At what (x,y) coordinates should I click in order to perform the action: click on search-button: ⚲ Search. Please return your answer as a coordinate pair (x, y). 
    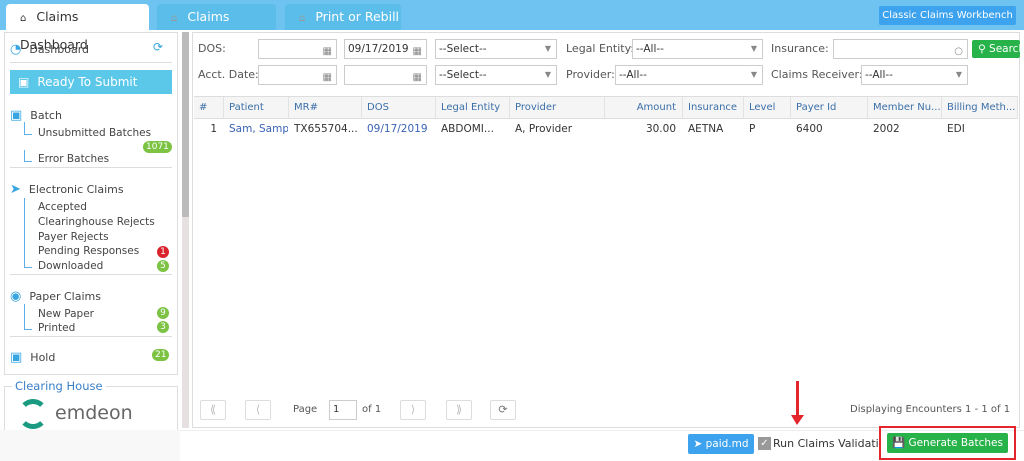
    Looking at the image, I should click on (996, 49).